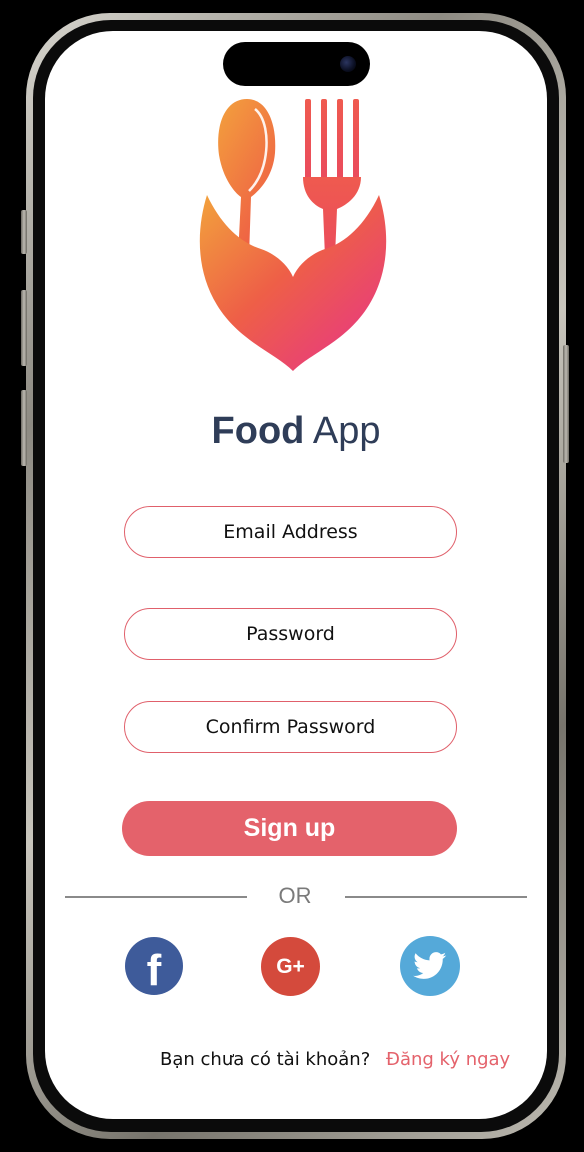 The height and width of the screenshot is (1152, 584). I want to click on google-plus-login-button: G+, so click(290, 966).